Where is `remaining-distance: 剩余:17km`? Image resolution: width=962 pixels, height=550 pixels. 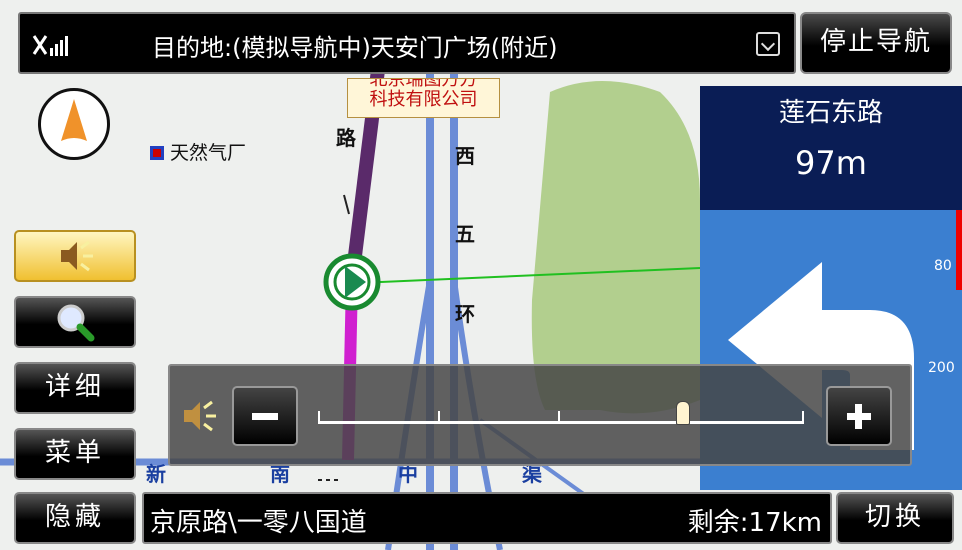
remaining-distance: 剩余:17km is located at coordinates (754, 523).